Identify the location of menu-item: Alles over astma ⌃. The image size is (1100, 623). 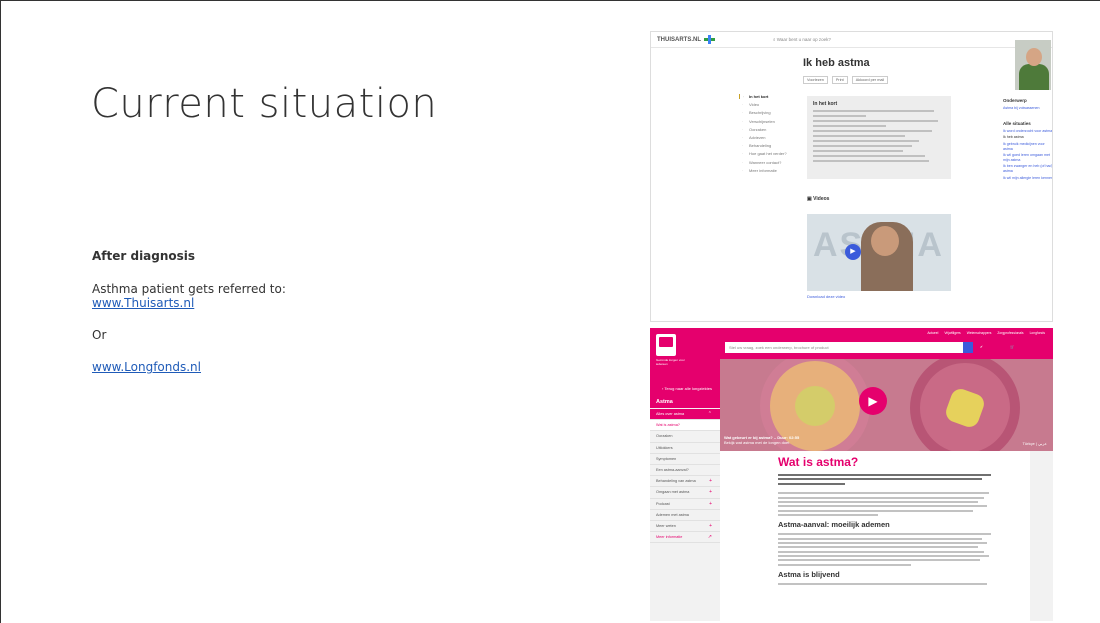
(685, 415).